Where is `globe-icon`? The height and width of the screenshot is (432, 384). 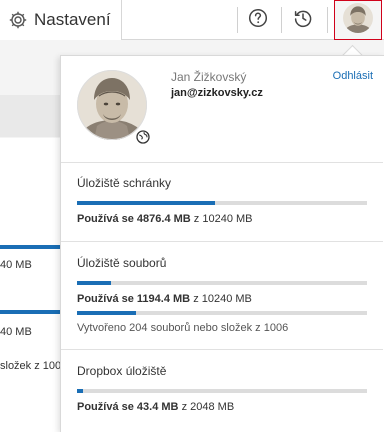 globe-icon is located at coordinates (143, 137).